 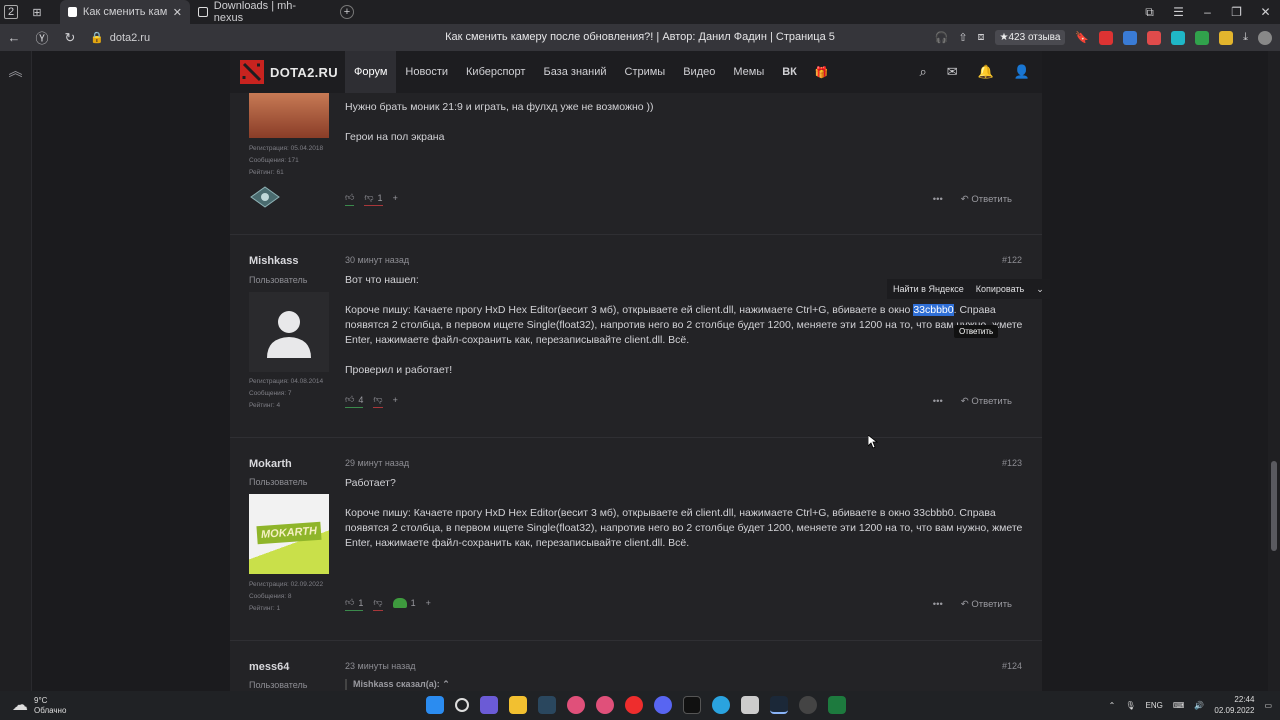 What do you see at coordinates (1130, 705) in the screenshot?
I see `microphone-icon: 🎙` at bounding box center [1130, 705].